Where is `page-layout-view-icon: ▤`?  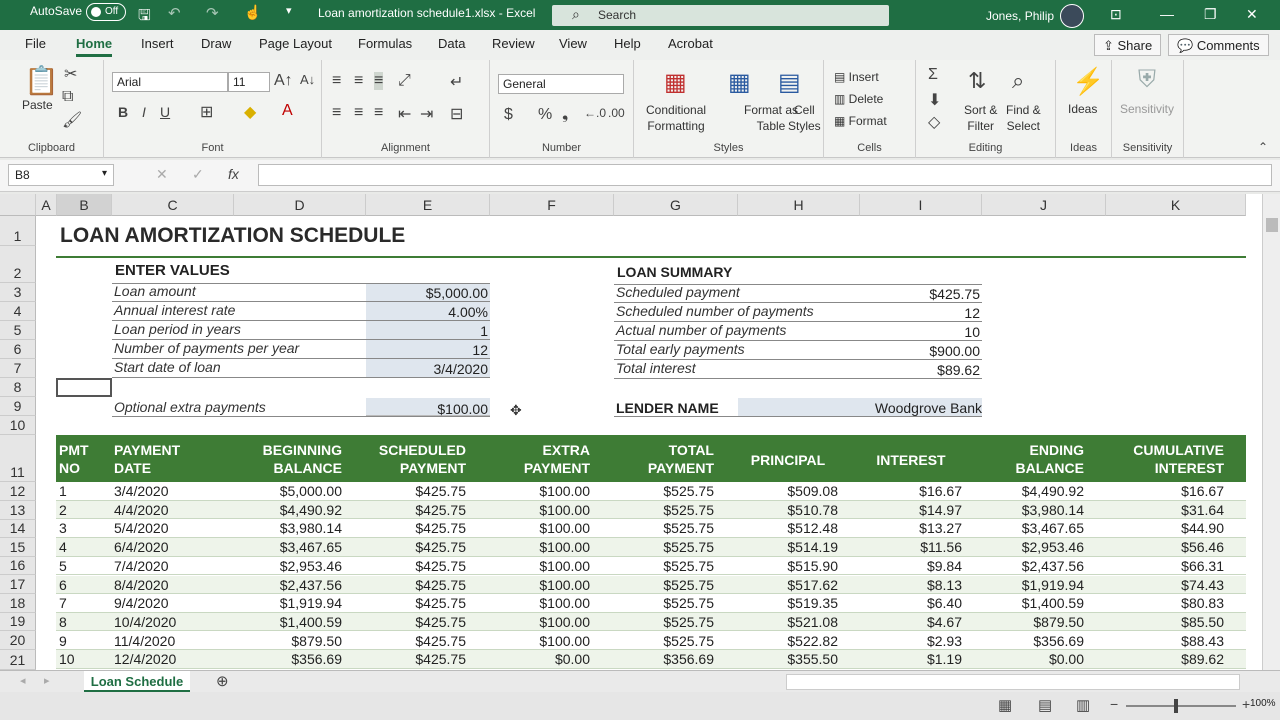 page-layout-view-icon: ▤ is located at coordinates (1045, 705).